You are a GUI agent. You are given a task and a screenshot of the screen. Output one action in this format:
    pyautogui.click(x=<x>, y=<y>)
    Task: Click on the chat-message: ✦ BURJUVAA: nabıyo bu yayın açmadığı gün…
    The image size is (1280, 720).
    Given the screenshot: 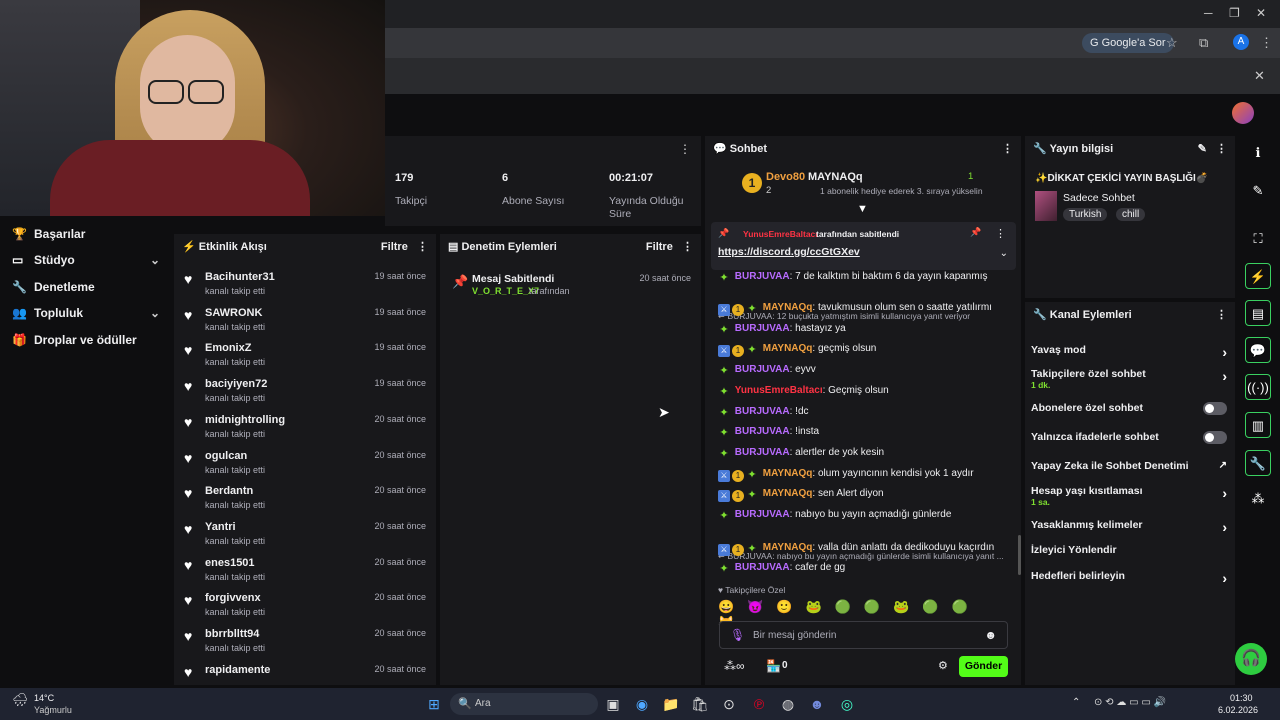 What is the action you would take?
    pyautogui.click(x=866, y=515)
    